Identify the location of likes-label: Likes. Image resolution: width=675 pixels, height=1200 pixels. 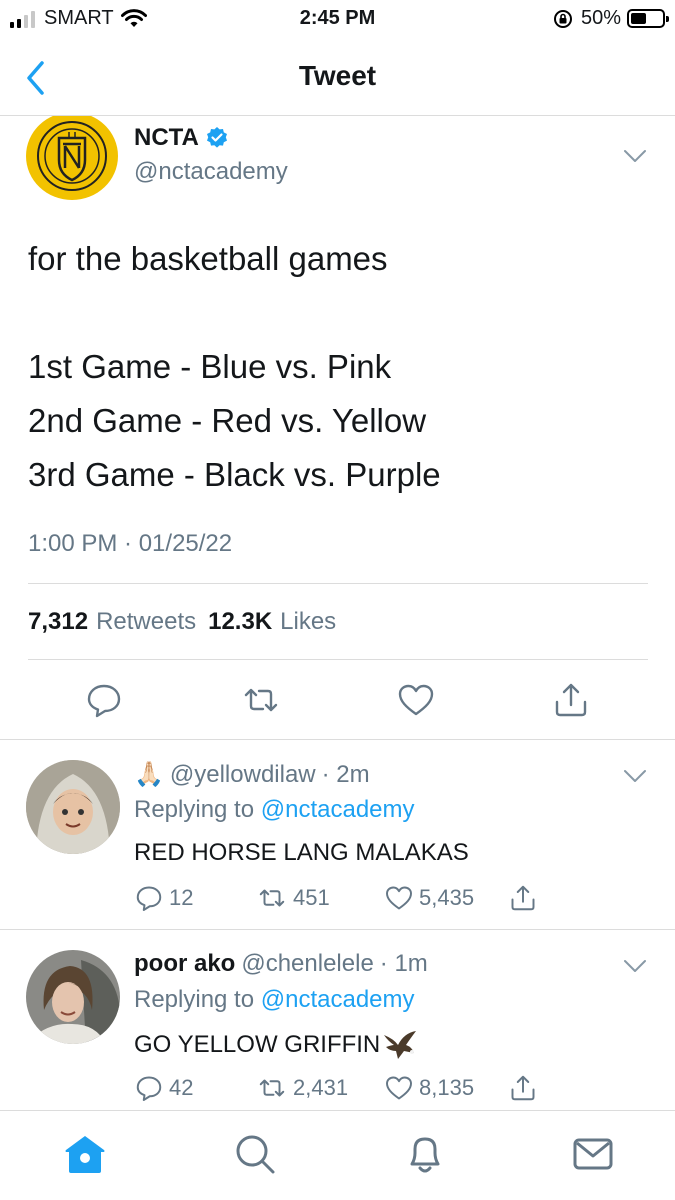
(308, 622).